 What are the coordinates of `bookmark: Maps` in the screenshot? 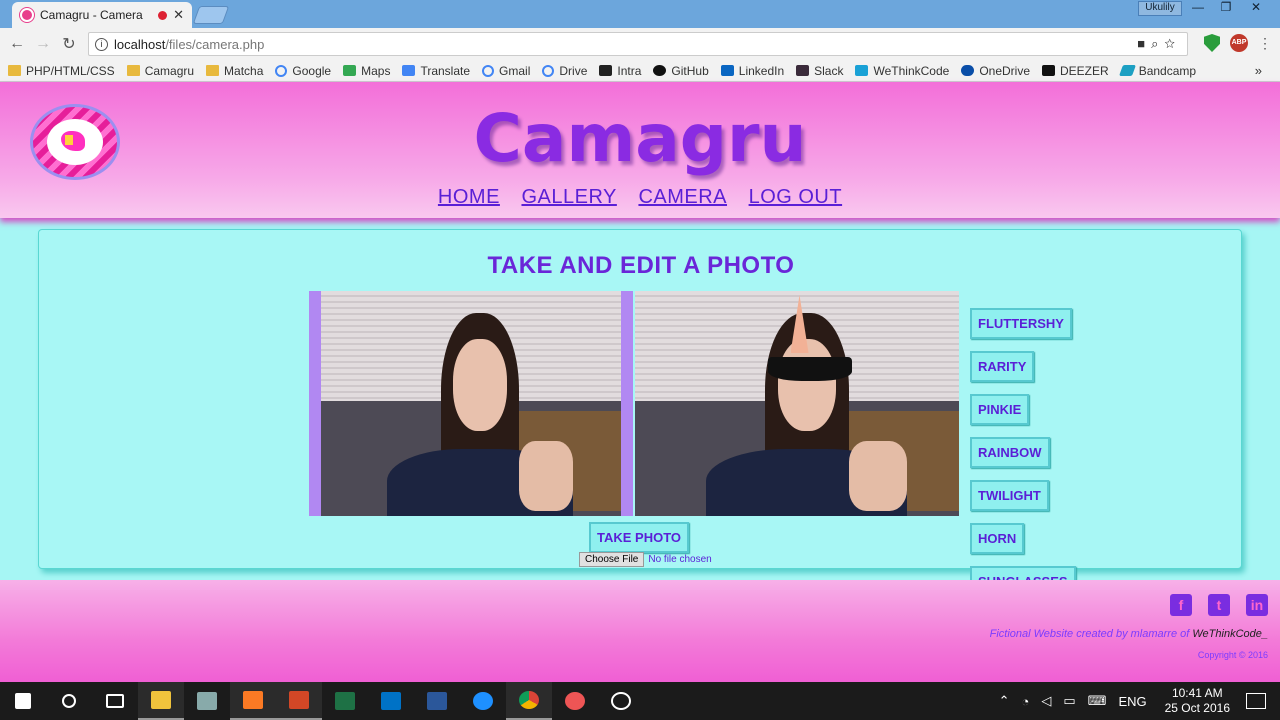 It's located at (366, 71).